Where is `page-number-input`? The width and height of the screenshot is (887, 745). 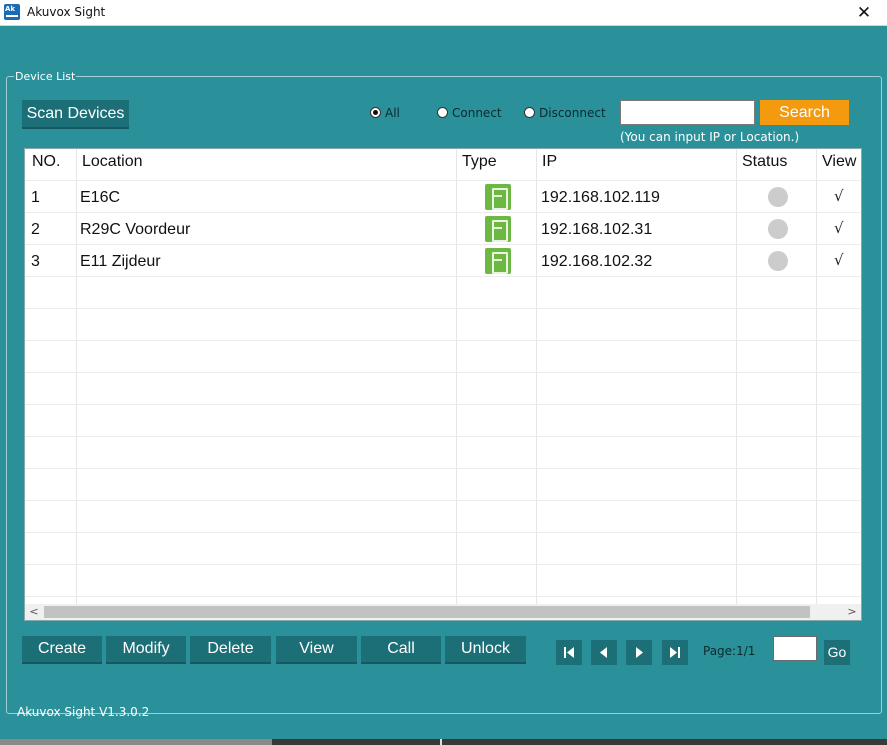
page-number-input is located at coordinates (795, 648).